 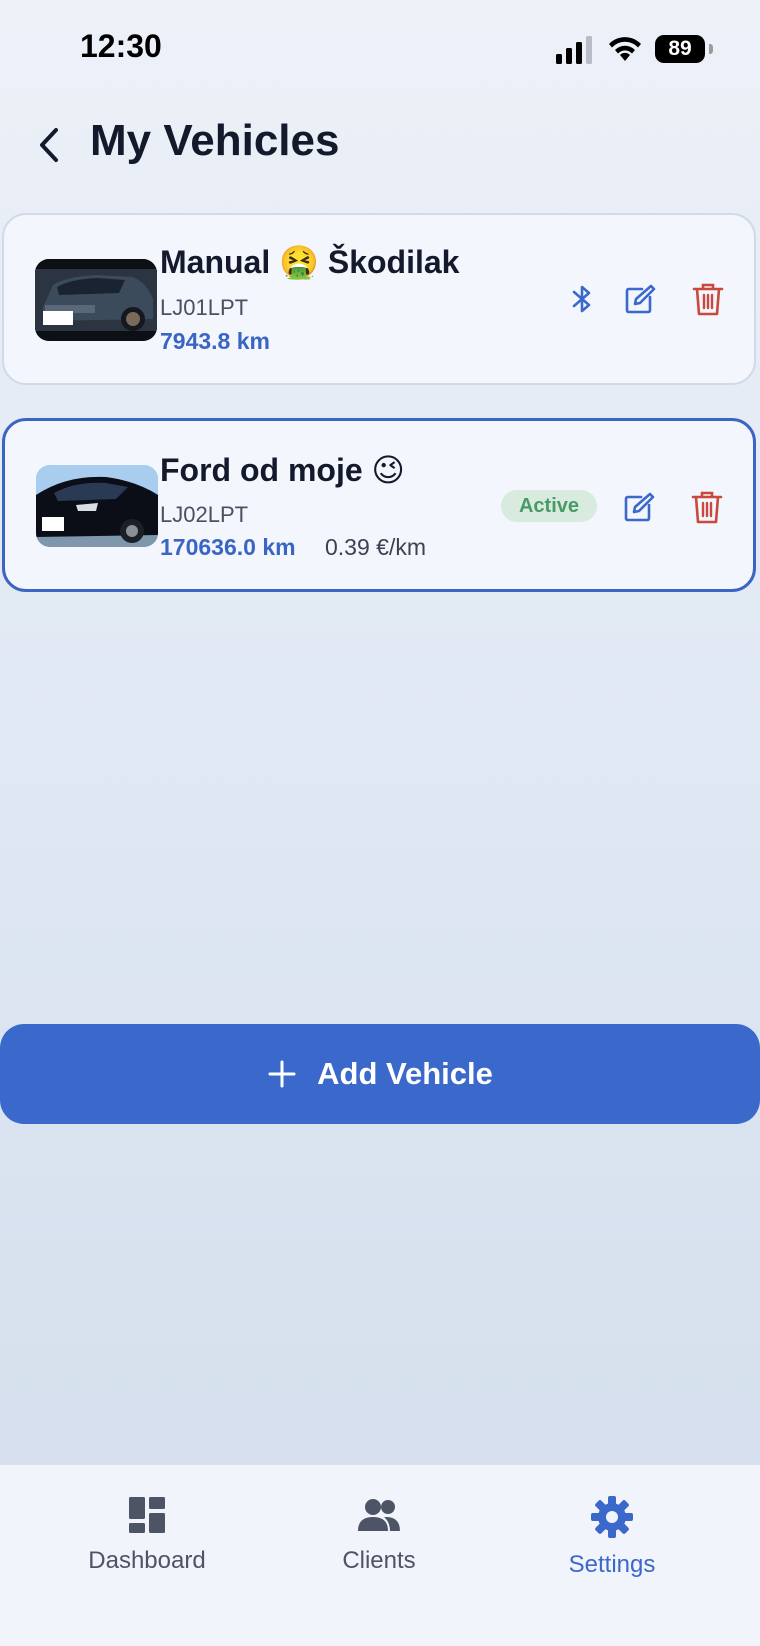 I want to click on add-vehicle-button: Add Vehicle, so click(x=380, y=1074).